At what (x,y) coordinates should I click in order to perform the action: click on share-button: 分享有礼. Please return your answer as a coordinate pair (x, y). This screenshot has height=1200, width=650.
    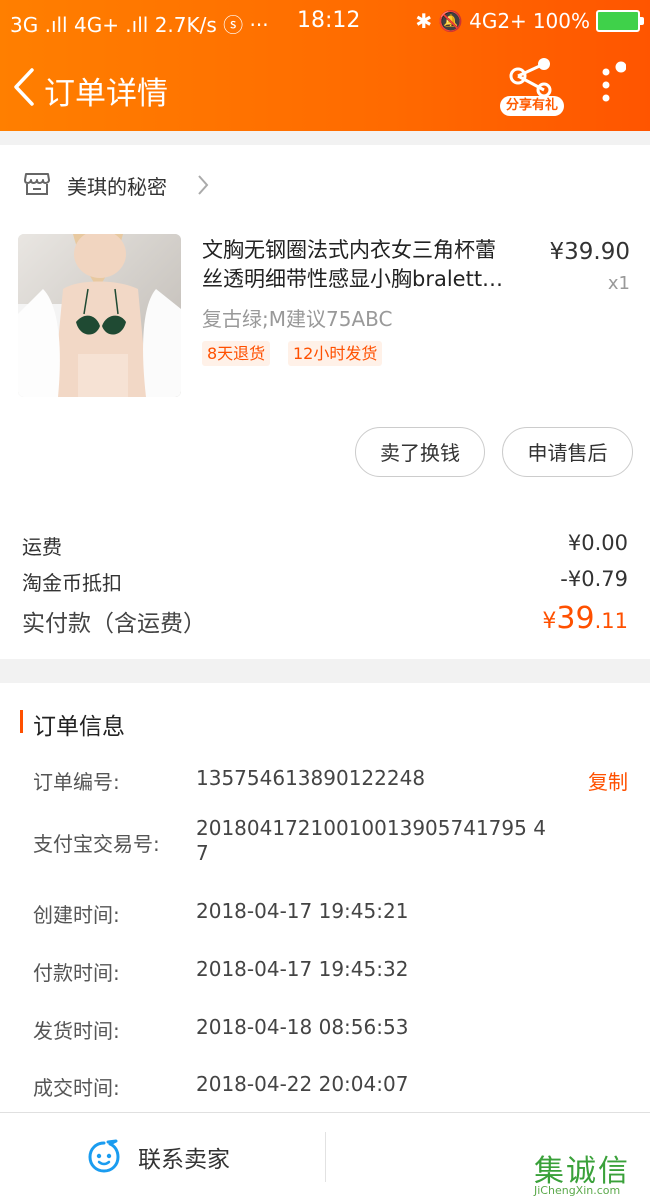
    Looking at the image, I should click on (533, 87).